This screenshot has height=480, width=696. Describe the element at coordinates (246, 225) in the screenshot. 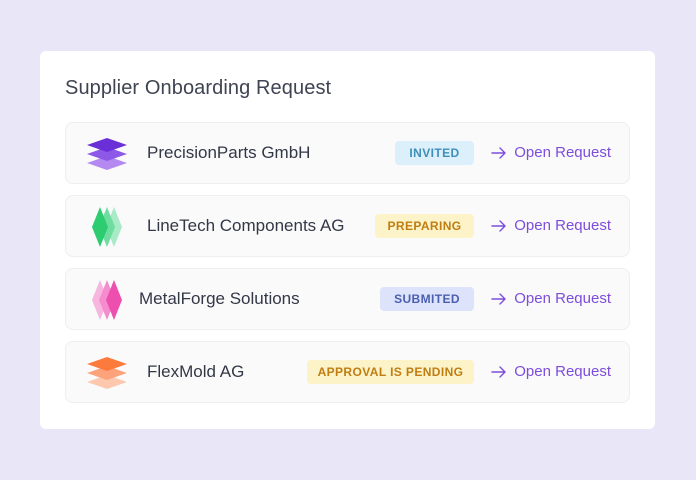

I see `supplier-name: LineTech Components AG` at that location.